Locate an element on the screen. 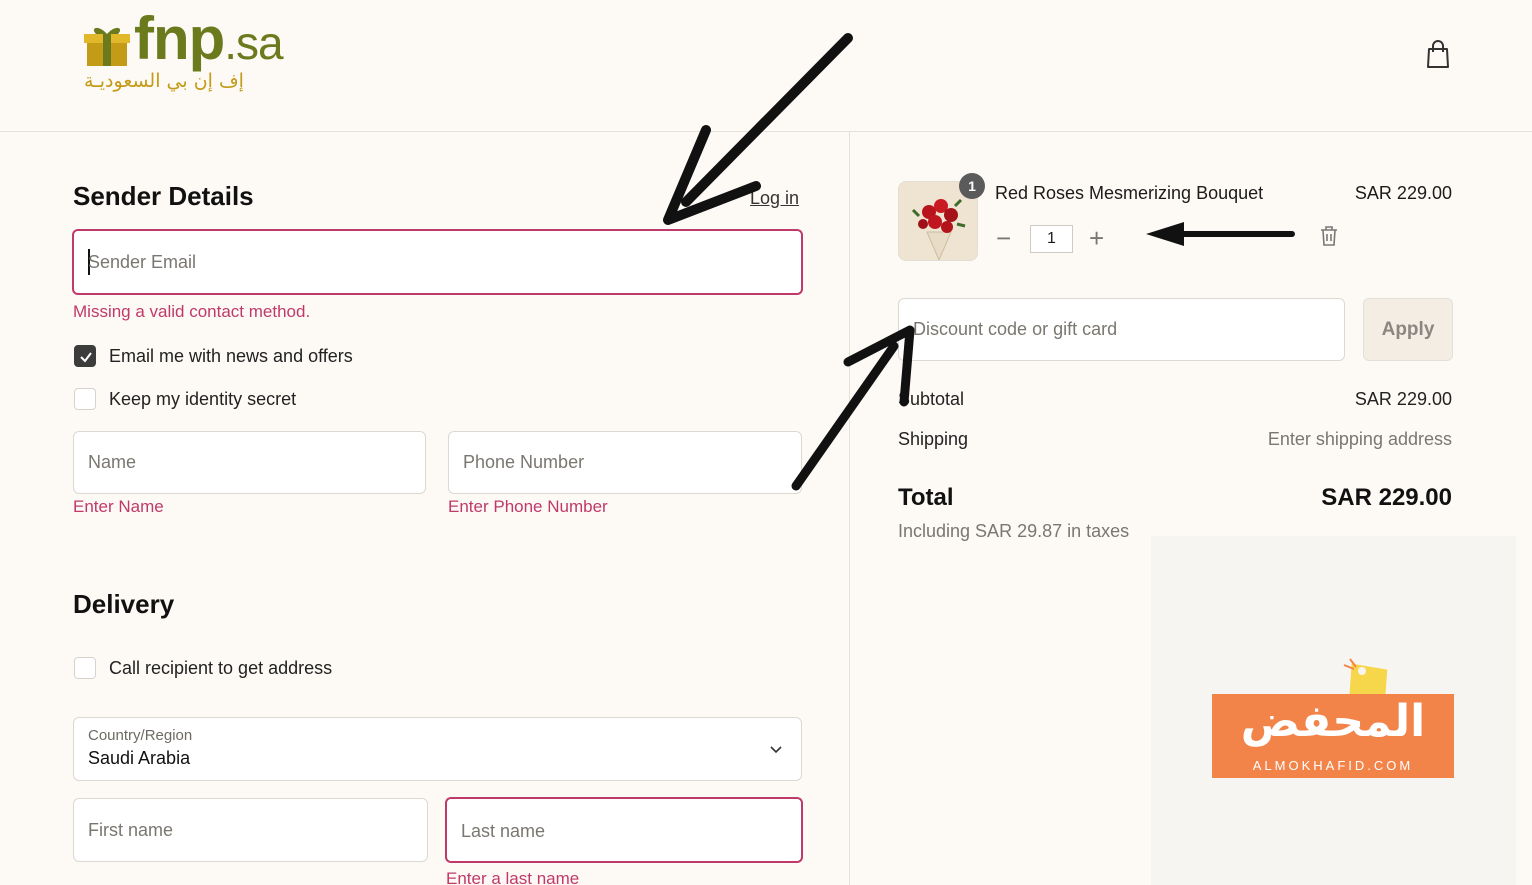  column-divider is located at coordinates (849, 508).